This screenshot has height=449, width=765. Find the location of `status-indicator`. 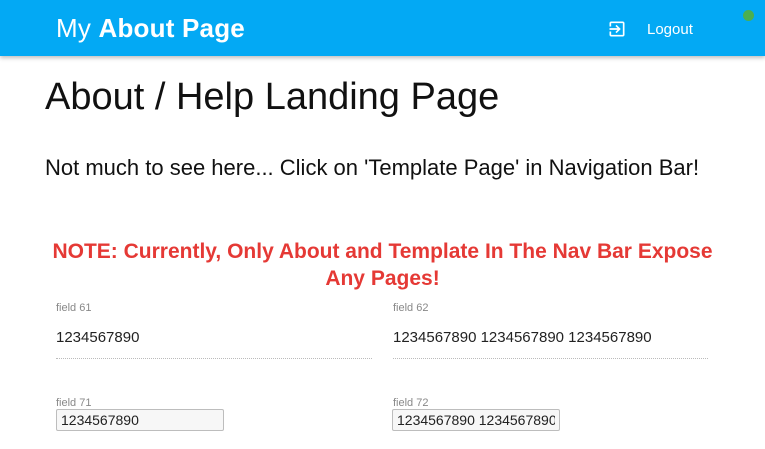

status-indicator is located at coordinates (748, 15).